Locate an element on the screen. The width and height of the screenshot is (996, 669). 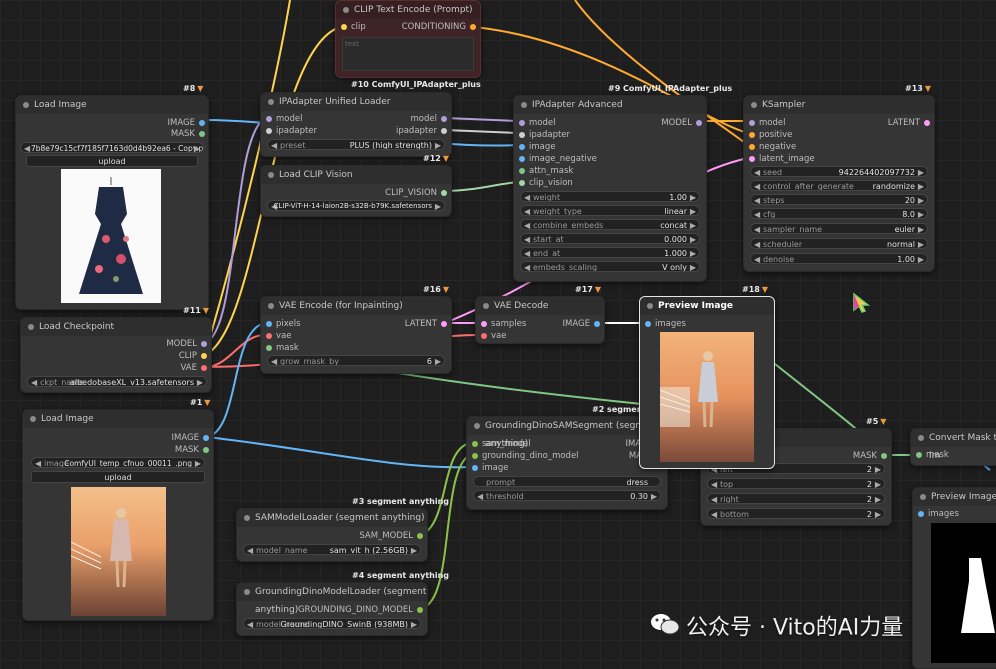
control-after-generate-widget: ◀ control_after_generate randomize ▶ is located at coordinates (839, 185).